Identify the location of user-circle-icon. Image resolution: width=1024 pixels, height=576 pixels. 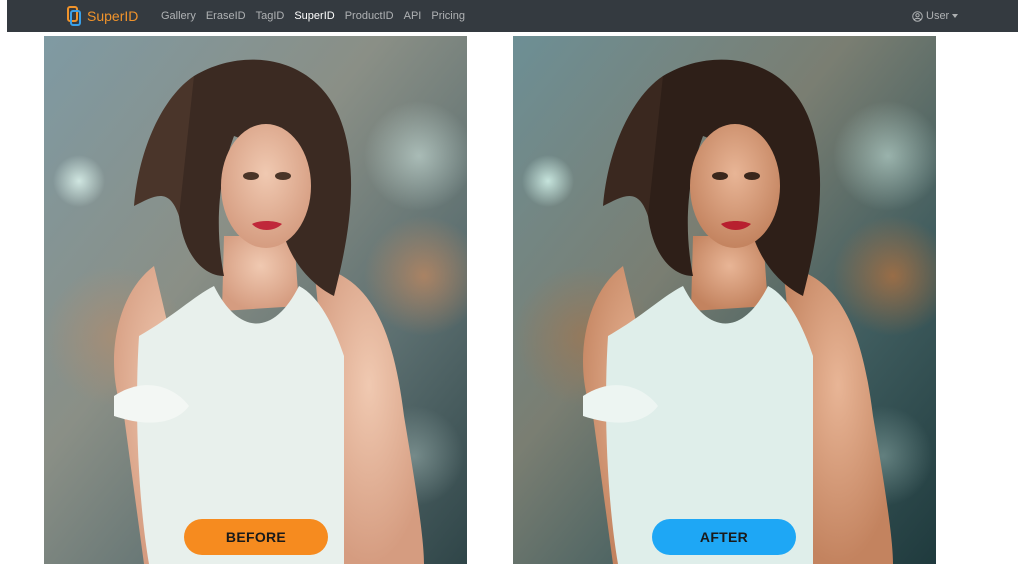
(917, 16).